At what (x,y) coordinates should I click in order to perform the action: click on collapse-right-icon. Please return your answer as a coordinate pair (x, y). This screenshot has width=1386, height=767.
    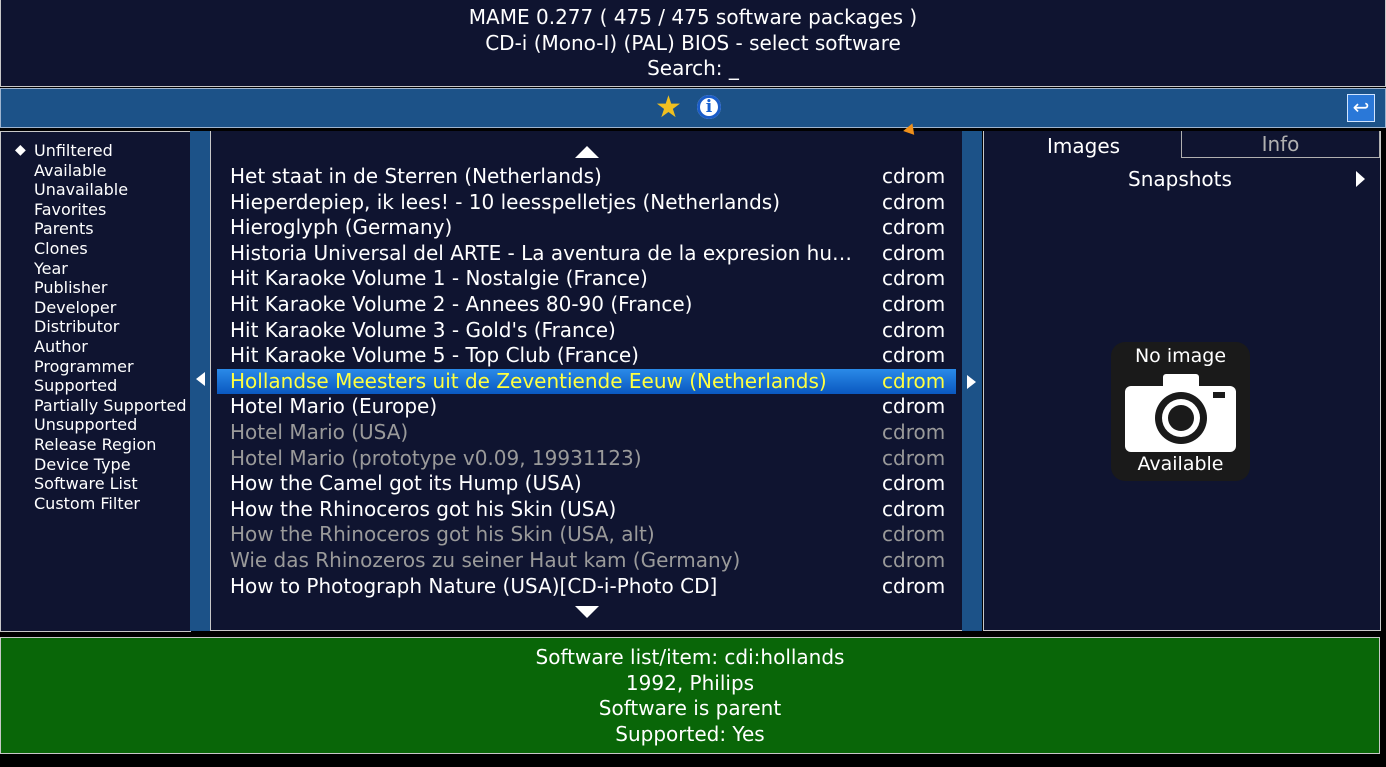
    Looking at the image, I should click on (971, 382).